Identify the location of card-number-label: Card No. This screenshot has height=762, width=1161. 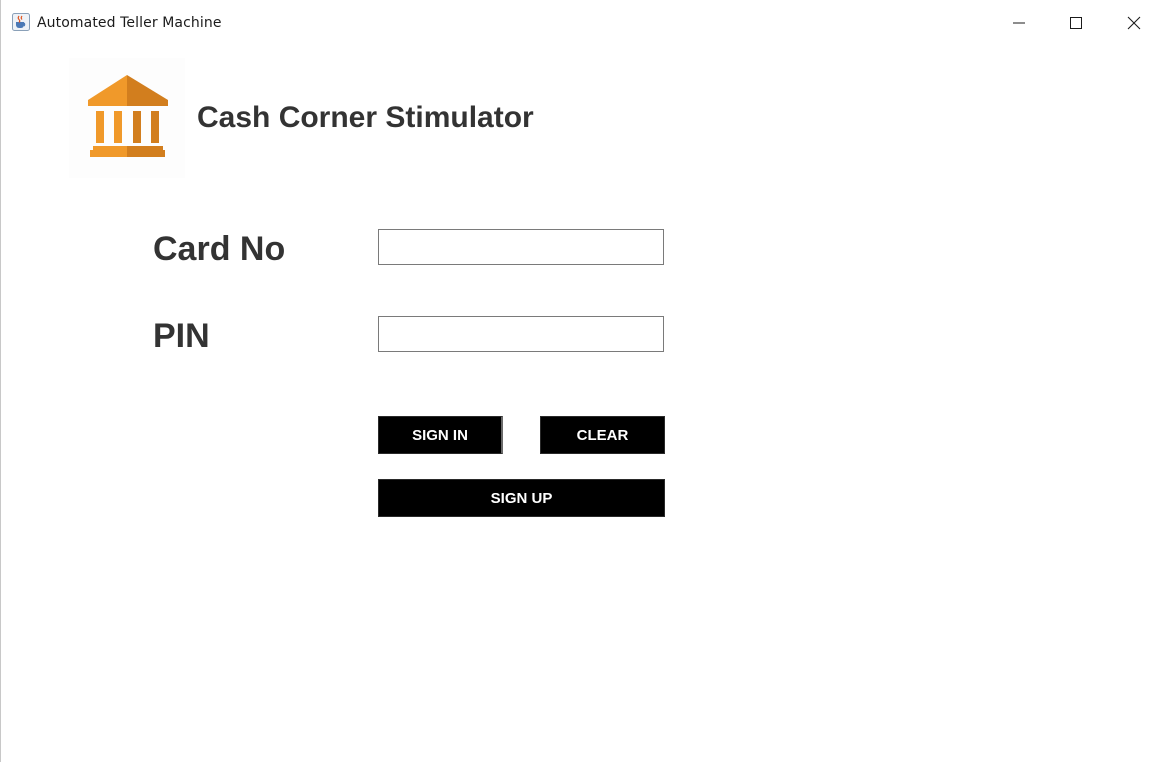
(219, 249).